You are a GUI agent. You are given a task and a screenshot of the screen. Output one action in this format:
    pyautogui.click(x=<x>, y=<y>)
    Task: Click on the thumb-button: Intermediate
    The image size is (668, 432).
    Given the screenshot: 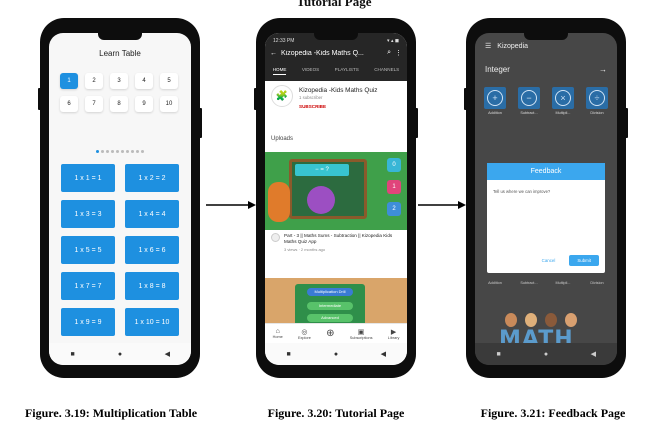 What is the action you would take?
    pyautogui.click(x=330, y=306)
    